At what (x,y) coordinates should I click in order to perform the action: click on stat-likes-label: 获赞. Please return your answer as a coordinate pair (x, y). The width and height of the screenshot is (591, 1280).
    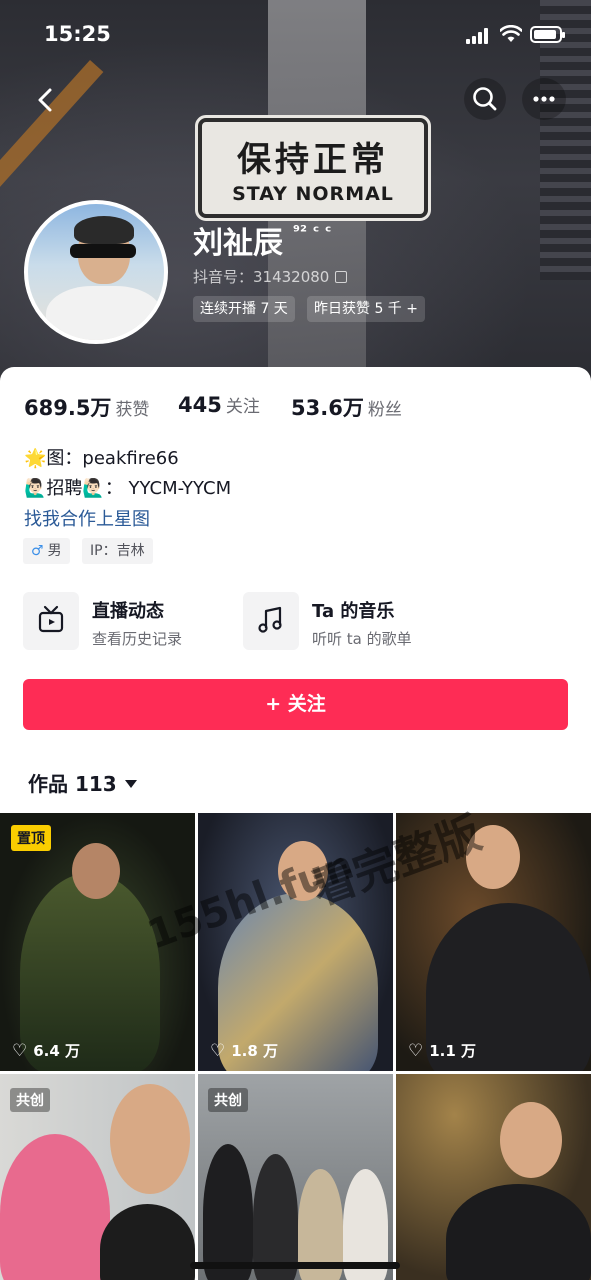
    Looking at the image, I should click on (132, 410).